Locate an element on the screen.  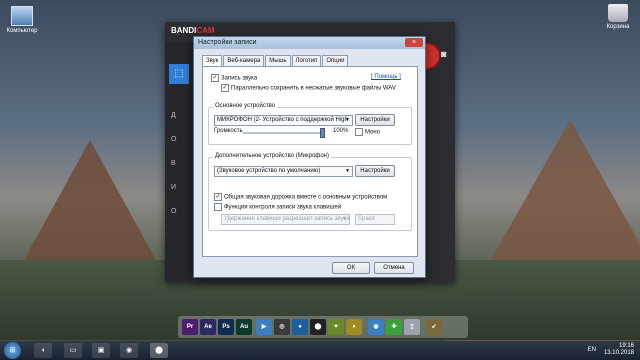
photoshop-icon: Ps is located at coordinates (226, 327).